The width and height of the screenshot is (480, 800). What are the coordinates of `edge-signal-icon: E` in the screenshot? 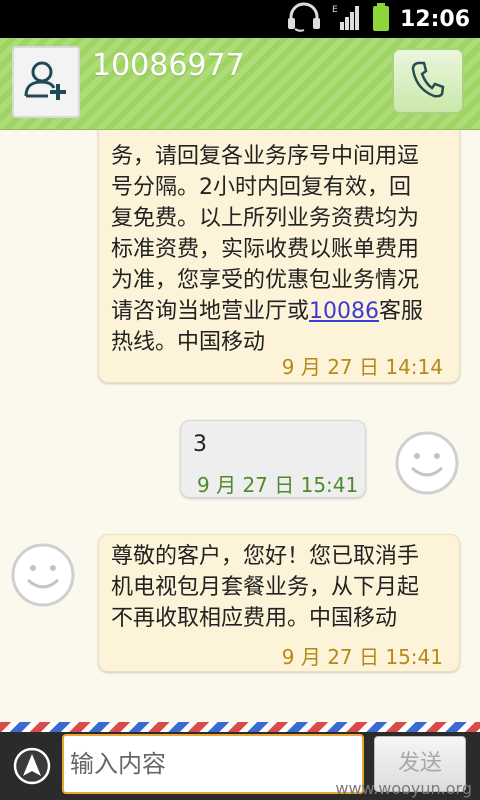 It's located at (347, 19).